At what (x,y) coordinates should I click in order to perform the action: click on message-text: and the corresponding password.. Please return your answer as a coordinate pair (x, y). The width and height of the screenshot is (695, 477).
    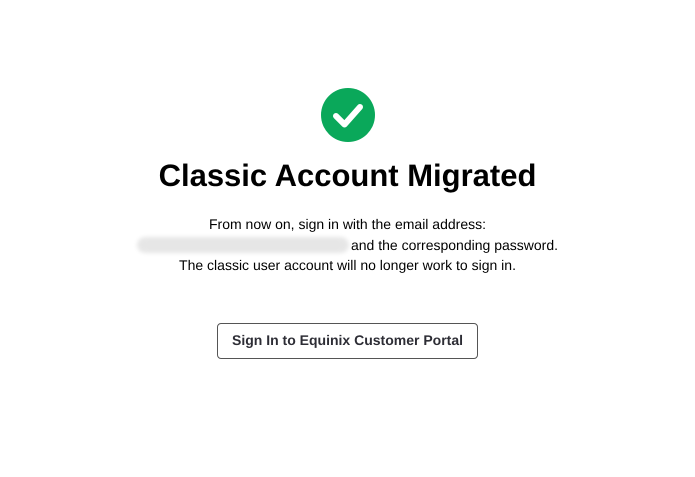
    Looking at the image, I should click on (454, 245).